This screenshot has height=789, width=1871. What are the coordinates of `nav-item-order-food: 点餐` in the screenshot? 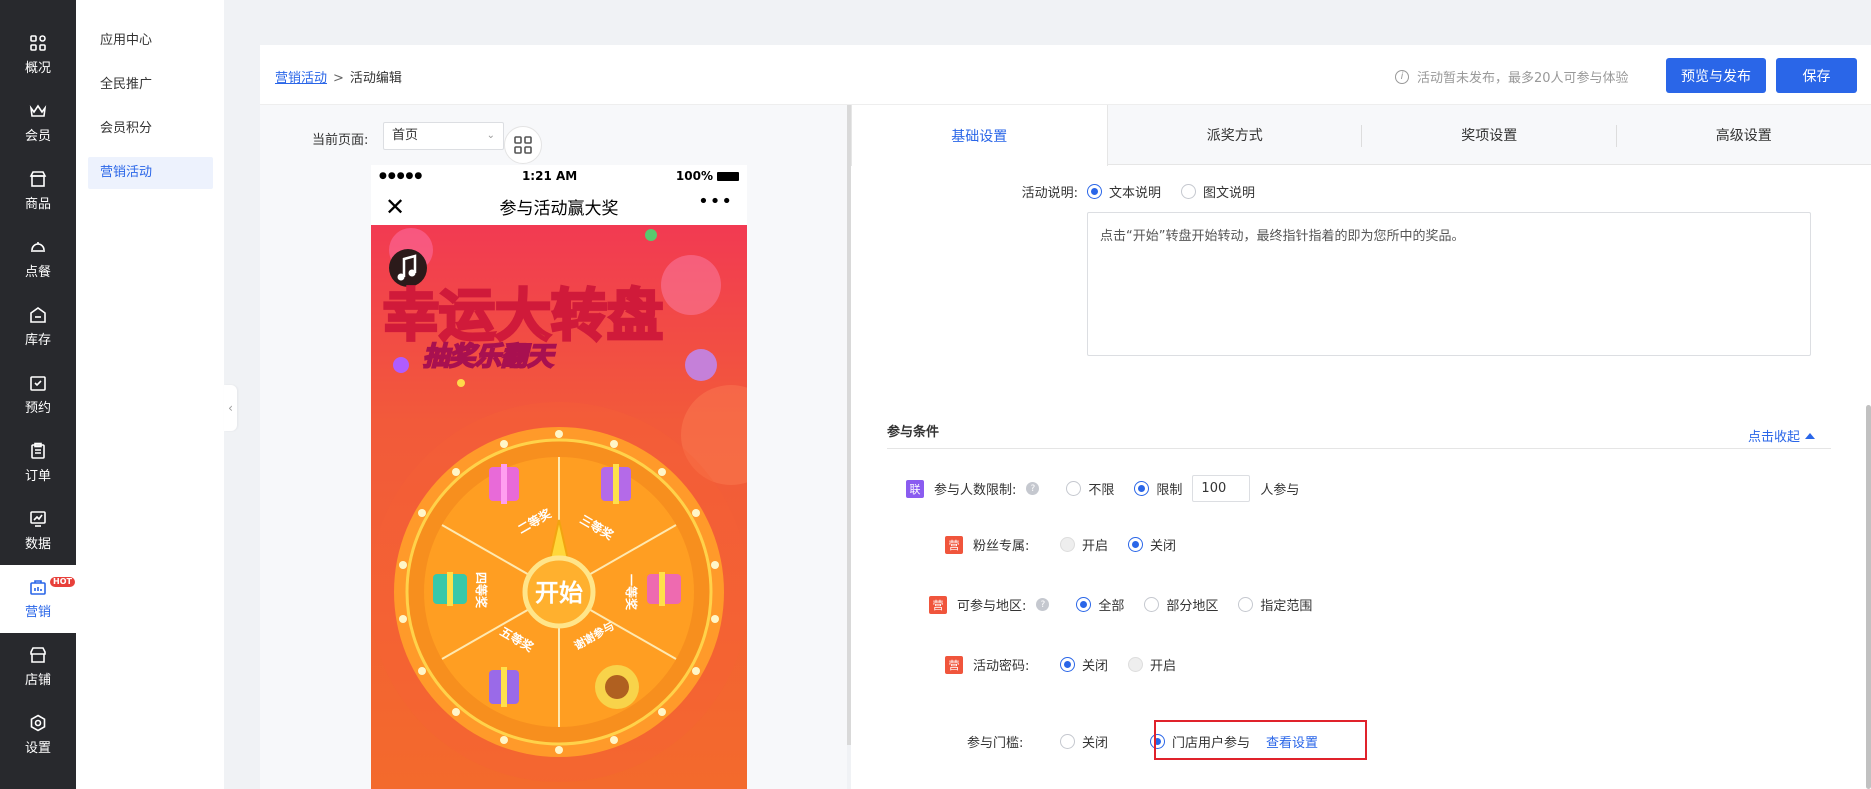 It's located at (38, 259).